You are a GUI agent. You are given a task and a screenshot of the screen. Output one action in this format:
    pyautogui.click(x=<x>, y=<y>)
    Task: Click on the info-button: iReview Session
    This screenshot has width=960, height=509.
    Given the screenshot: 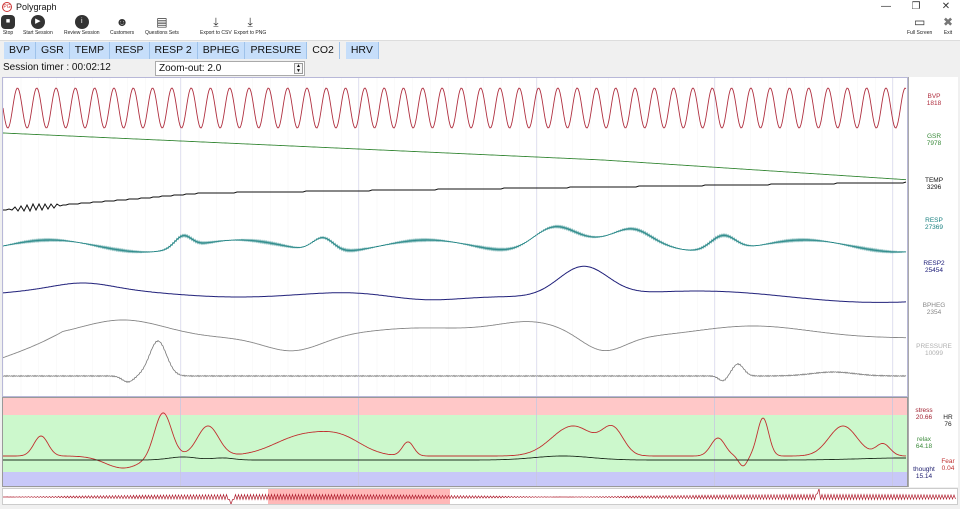 What is the action you would take?
    pyautogui.click(x=82, y=25)
    